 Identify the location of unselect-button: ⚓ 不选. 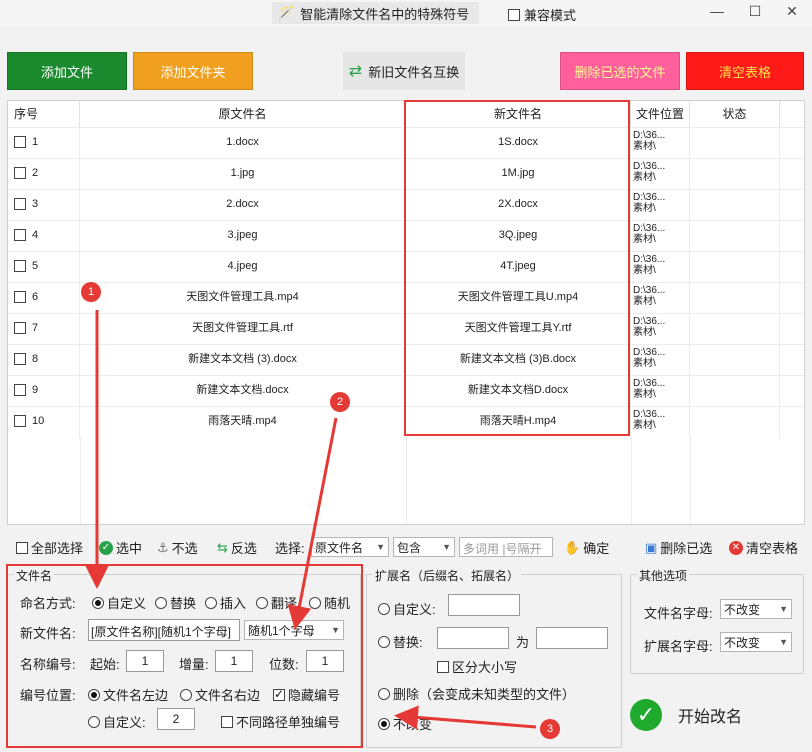
(177, 547).